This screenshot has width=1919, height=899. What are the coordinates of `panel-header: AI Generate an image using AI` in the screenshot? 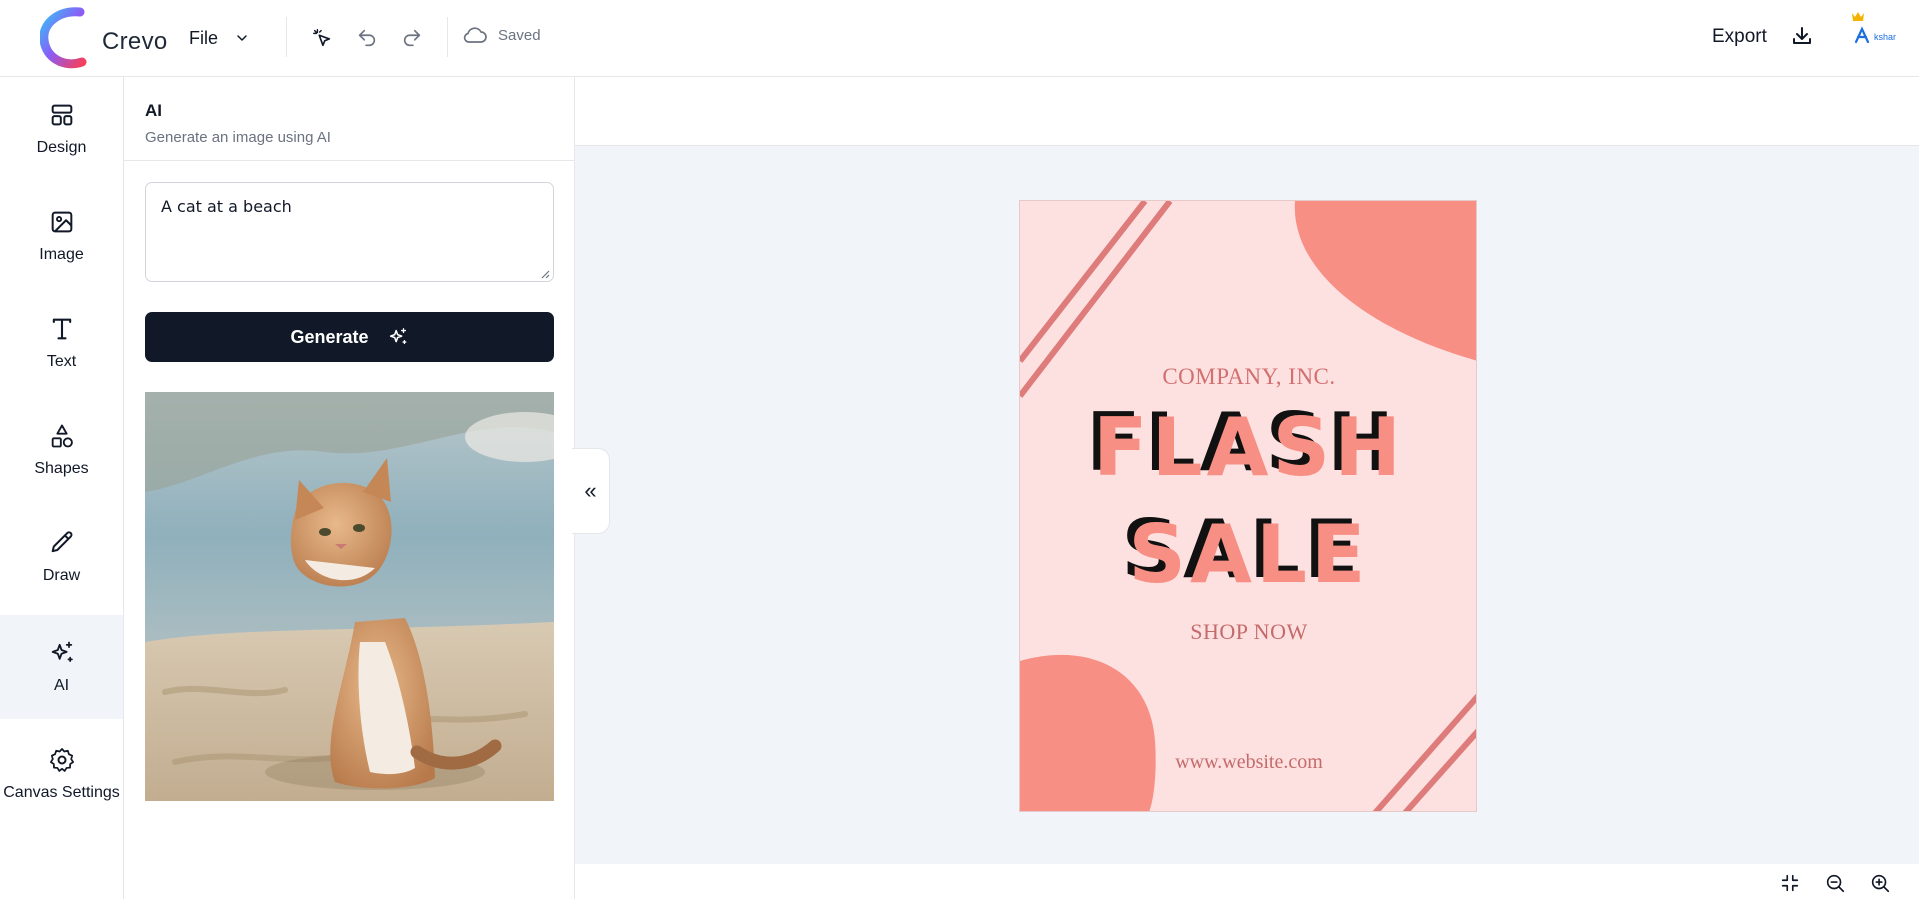 It's located at (349, 119).